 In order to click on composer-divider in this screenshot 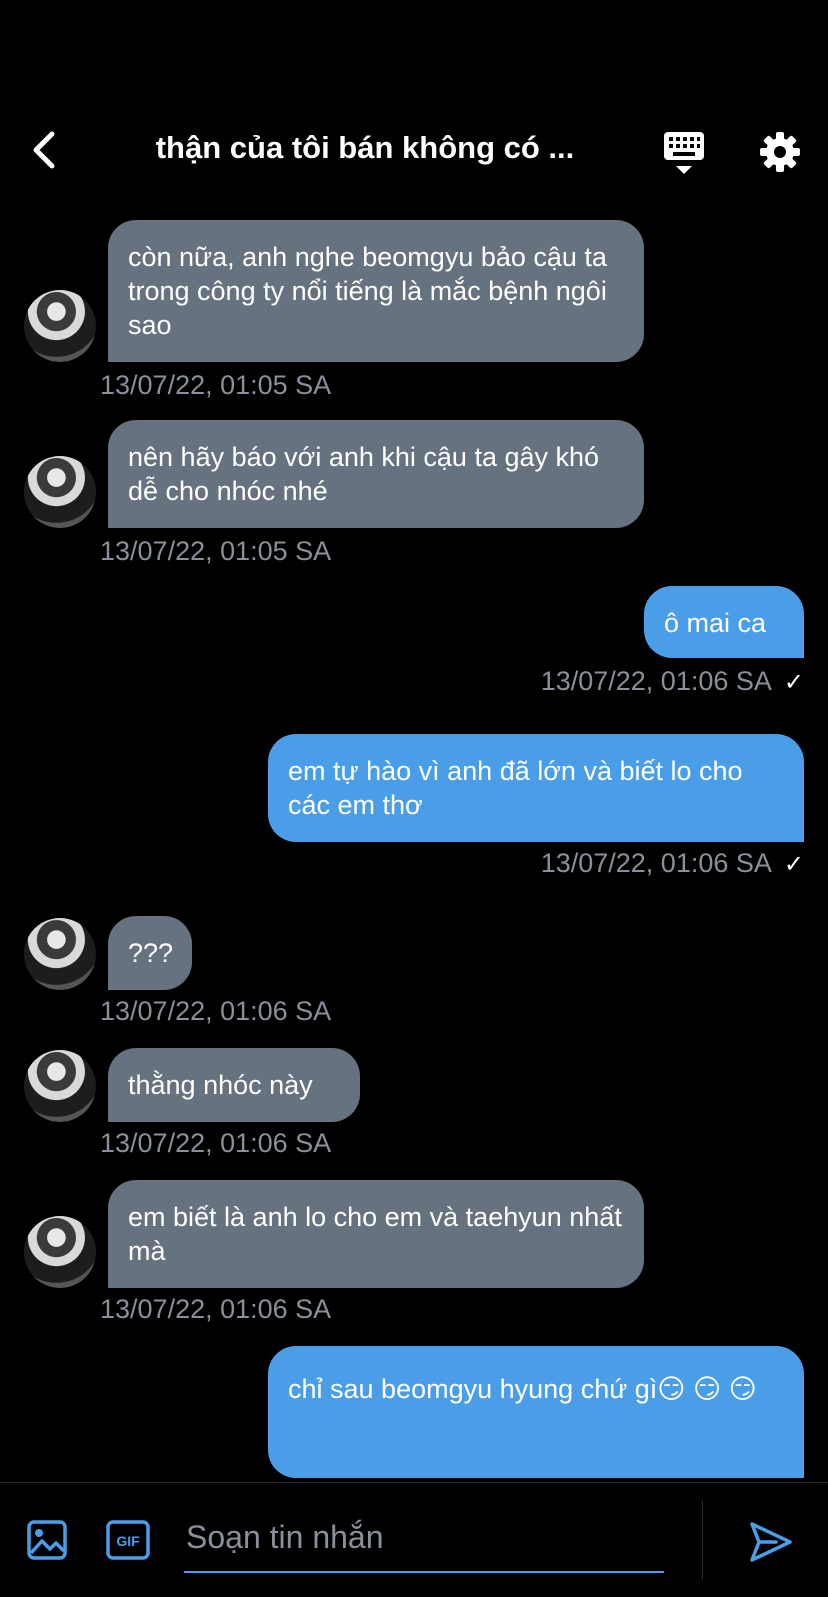, I will do `click(702, 1540)`.